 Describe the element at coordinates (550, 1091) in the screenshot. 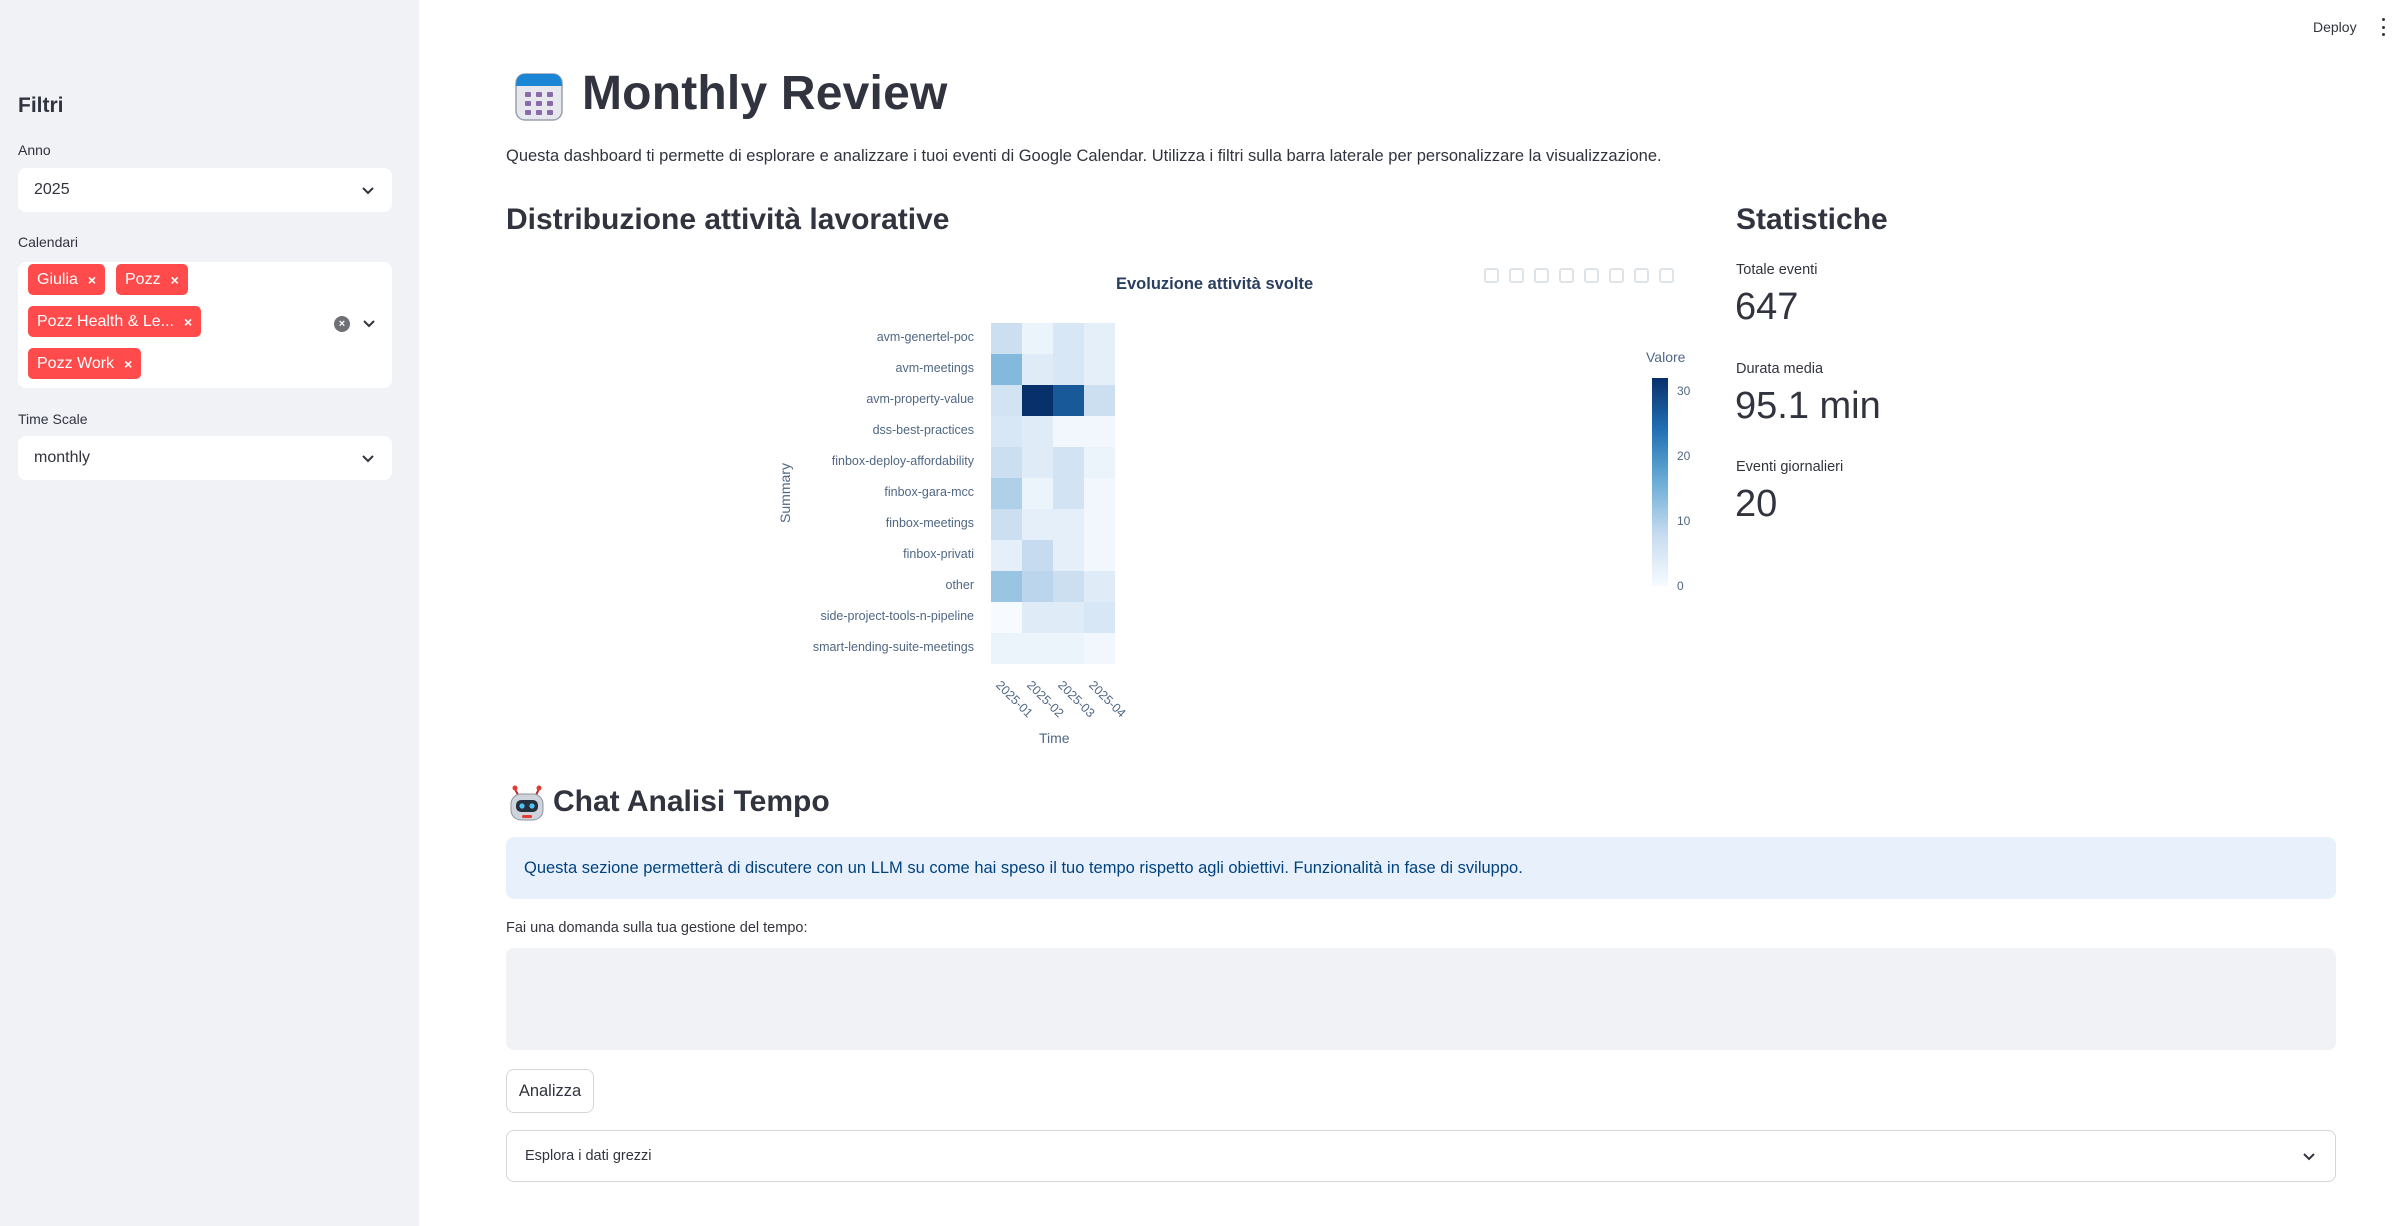

I see `analyze-button: Analizza` at that location.